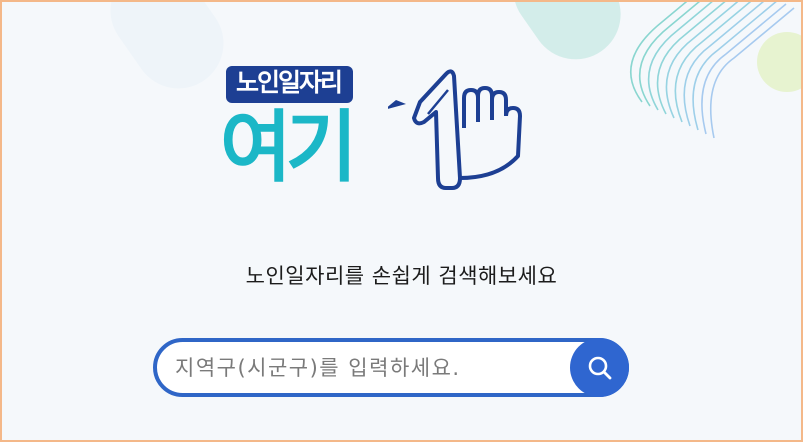  I want to click on logo: 노인일자리 여기, so click(390, 132).